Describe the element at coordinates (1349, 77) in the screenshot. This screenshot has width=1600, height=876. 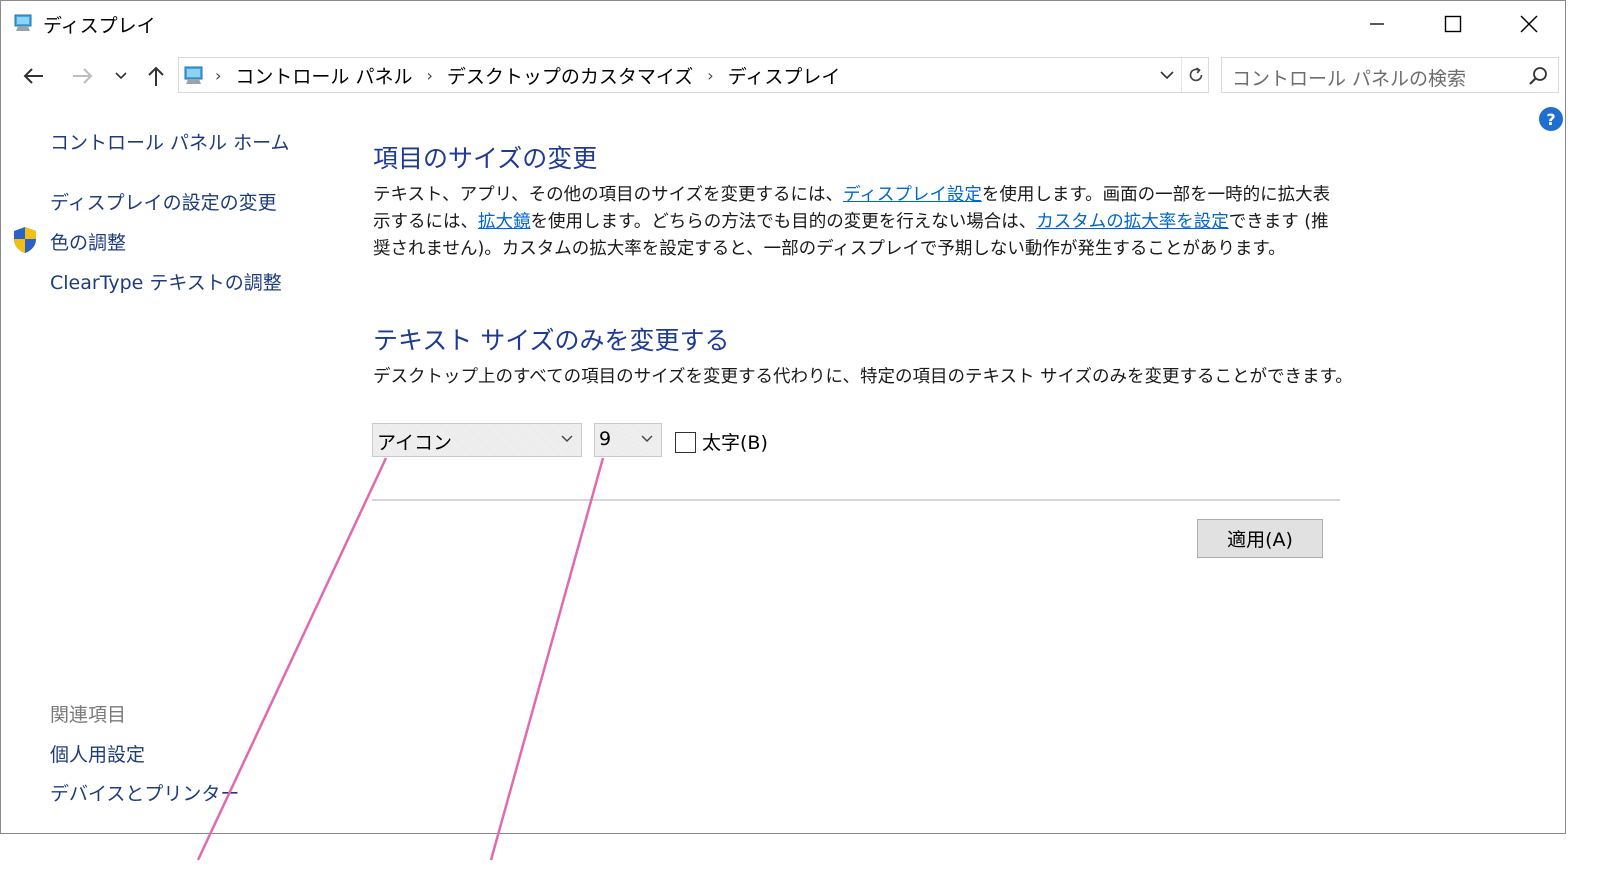
I see `search-input: コントロール パネルの検索` at that location.